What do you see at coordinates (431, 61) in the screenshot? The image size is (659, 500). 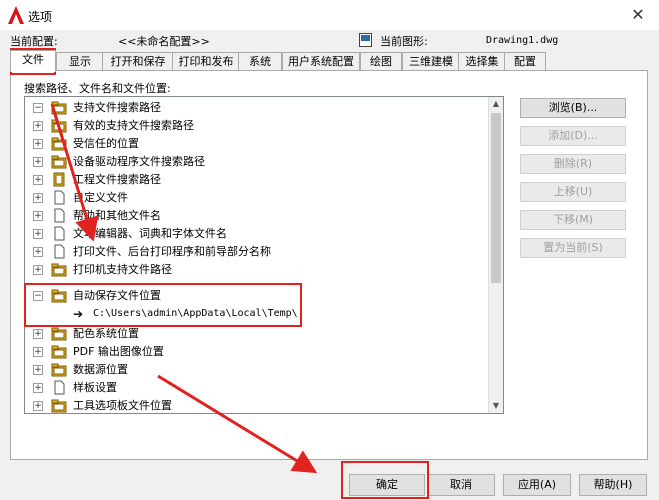 I see `tab-3d-modeling: 三维建模` at bounding box center [431, 61].